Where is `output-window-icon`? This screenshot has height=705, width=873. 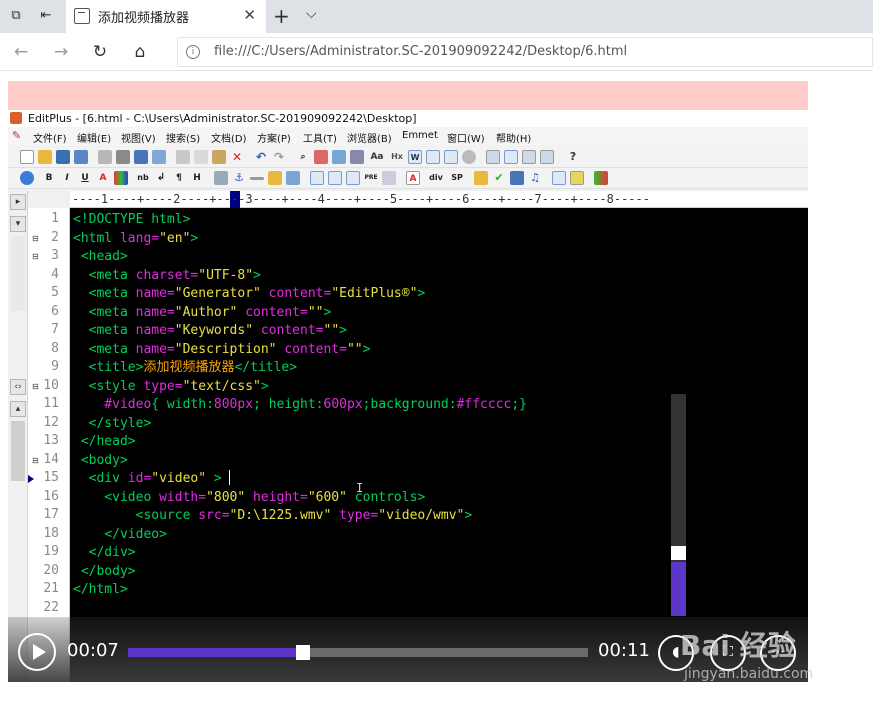 output-window-icon is located at coordinates (529, 157).